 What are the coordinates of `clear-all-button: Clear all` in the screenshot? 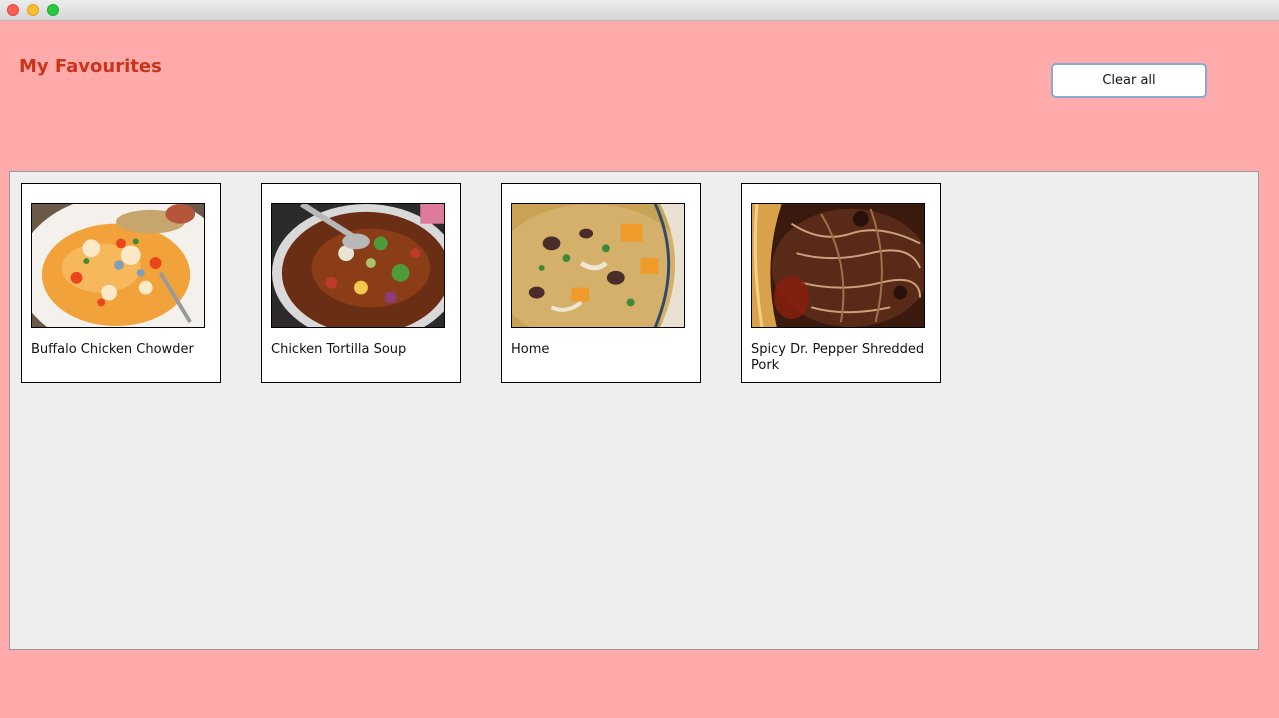 It's located at (1129, 80).